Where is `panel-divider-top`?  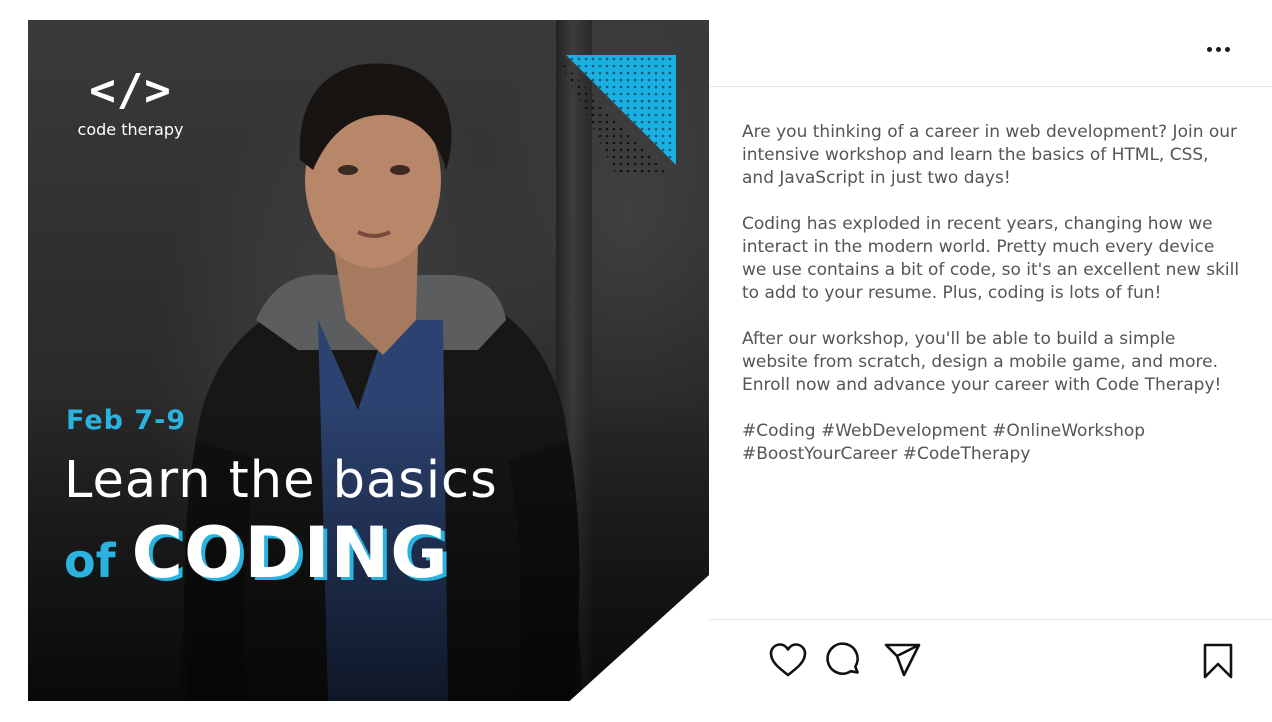
panel-divider-top is located at coordinates (990, 86).